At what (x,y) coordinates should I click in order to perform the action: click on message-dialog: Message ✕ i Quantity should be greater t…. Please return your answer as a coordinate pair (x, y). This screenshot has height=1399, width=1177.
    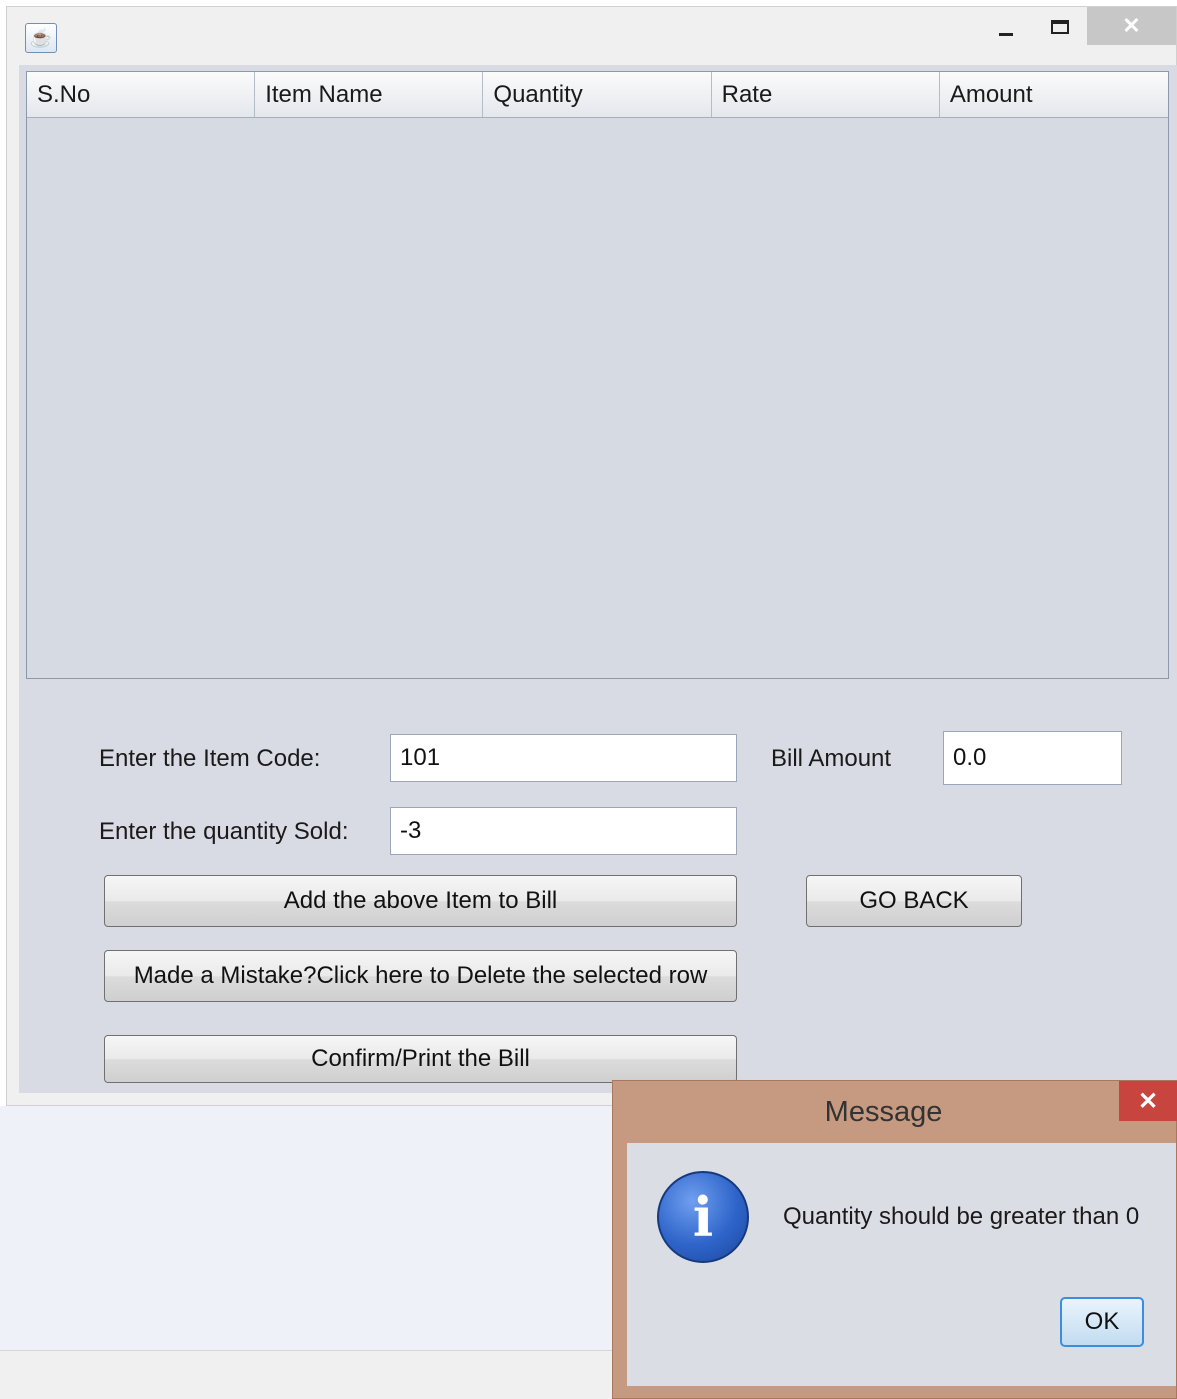
    Looking at the image, I should click on (894, 1239).